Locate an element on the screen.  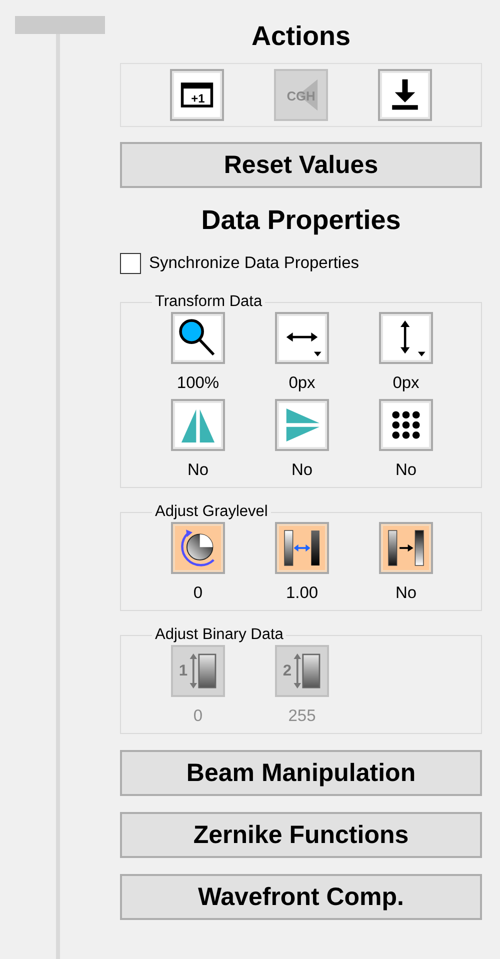
rotate-button is located at coordinates (198, 548).